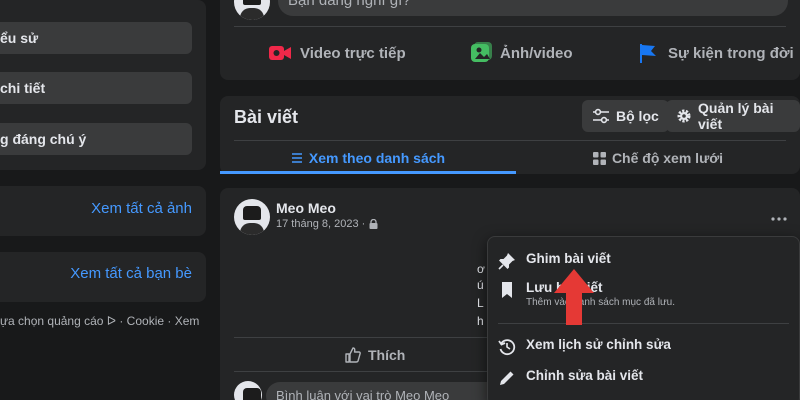 The width and height of the screenshot is (800, 400). What do you see at coordinates (368, 172) in the screenshot?
I see `tab-active-underline` at bounding box center [368, 172].